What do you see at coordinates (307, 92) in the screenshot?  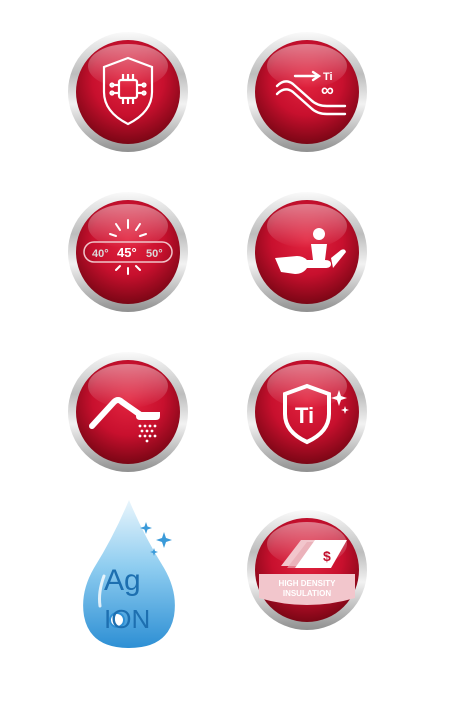 I see `badge-titanium-infinity: Ti ∞` at bounding box center [307, 92].